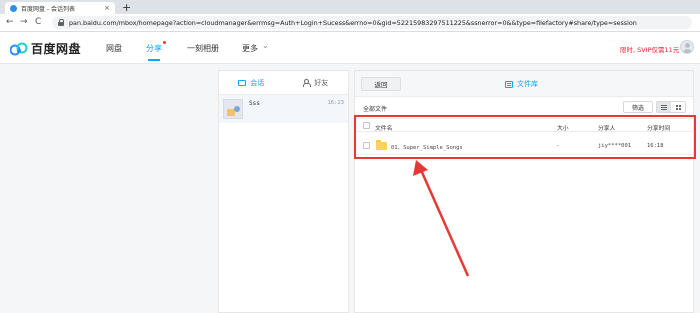  I want to click on filter-button: 筛选, so click(638, 107).